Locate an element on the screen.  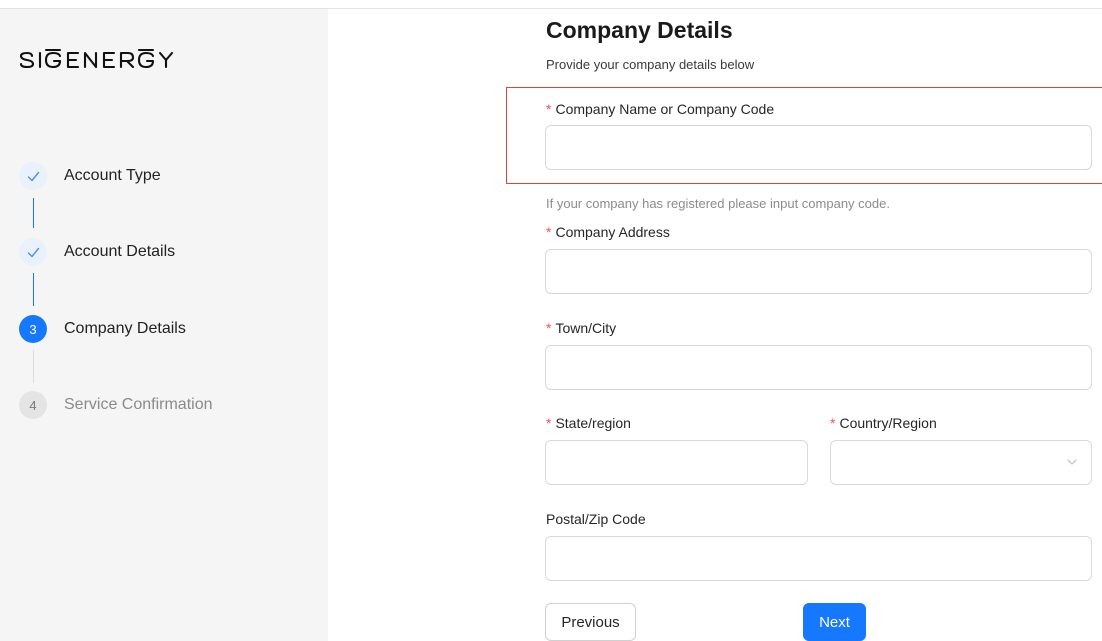
step-label: Account Details is located at coordinates (120, 251).